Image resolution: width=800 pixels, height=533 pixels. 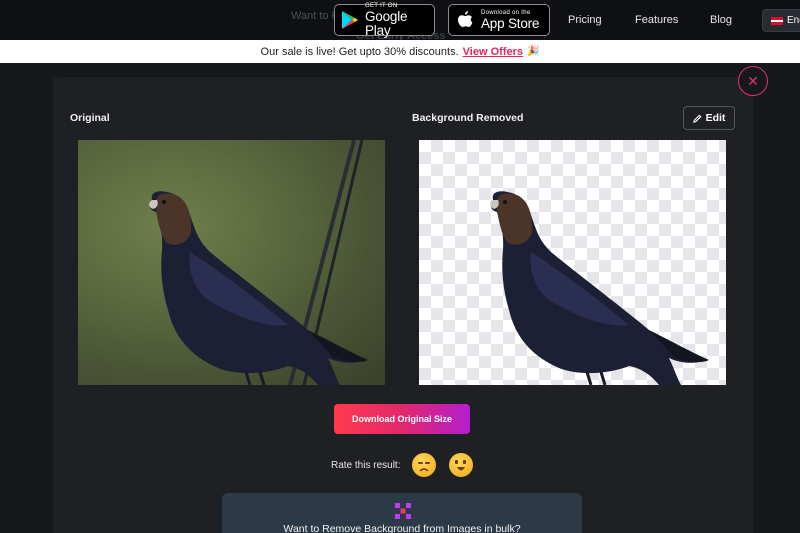 What do you see at coordinates (656, 20) in the screenshot?
I see `nav-link-features: Features` at bounding box center [656, 20].